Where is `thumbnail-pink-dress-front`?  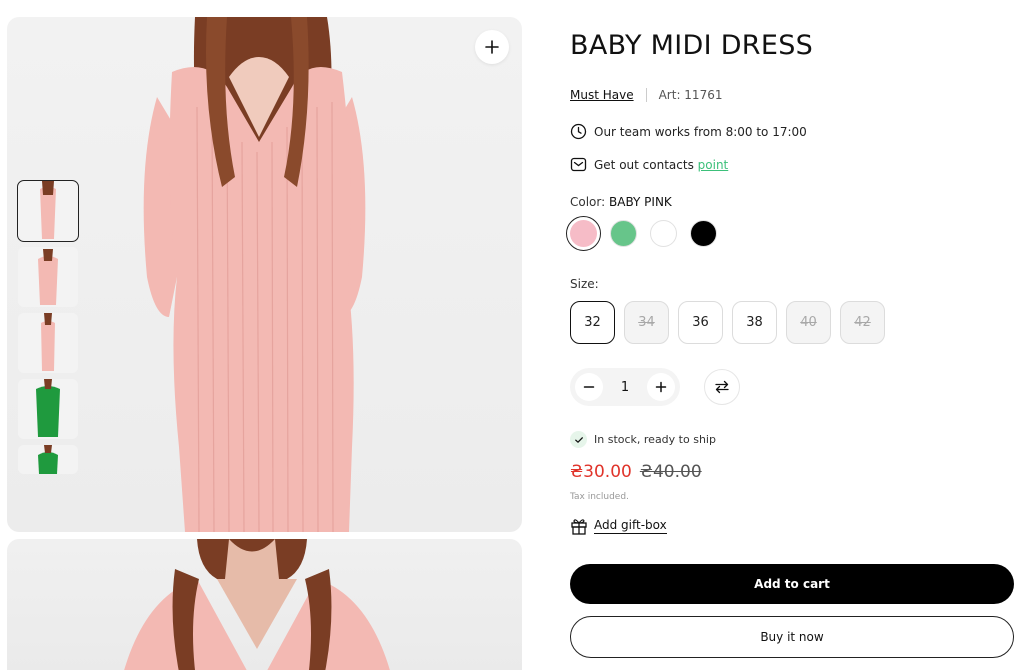
thumbnail-pink-dress-front is located at coordinates (48, 211).